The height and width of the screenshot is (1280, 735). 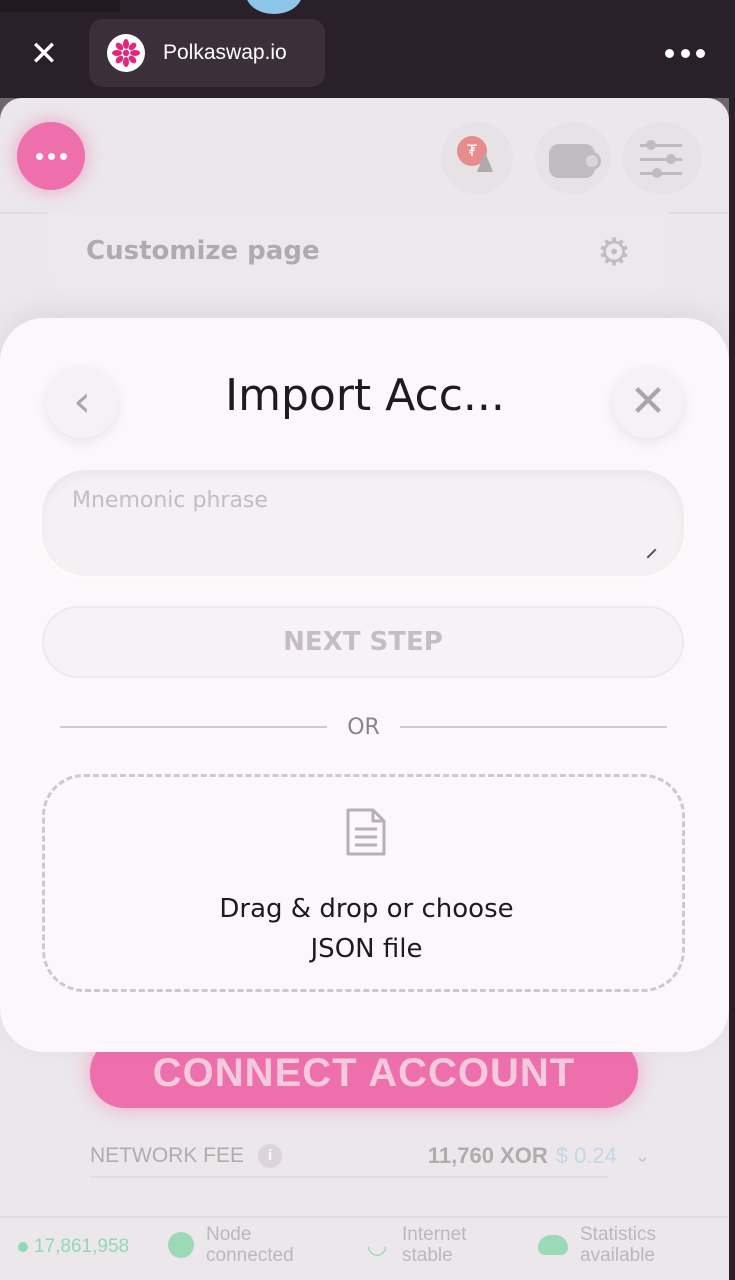 I want to click on mnemonic-phrase-input, so click(x=363, y=523).